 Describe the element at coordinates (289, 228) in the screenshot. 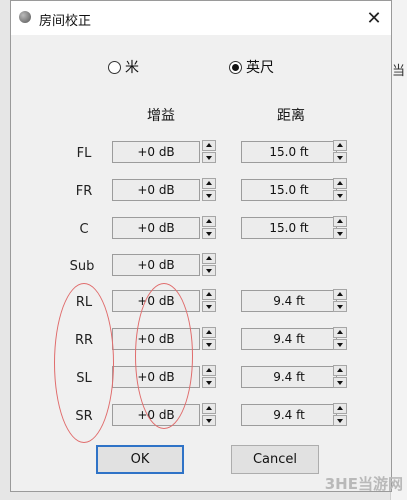

I see `distance-field-c: 15.0 ft` at that location.